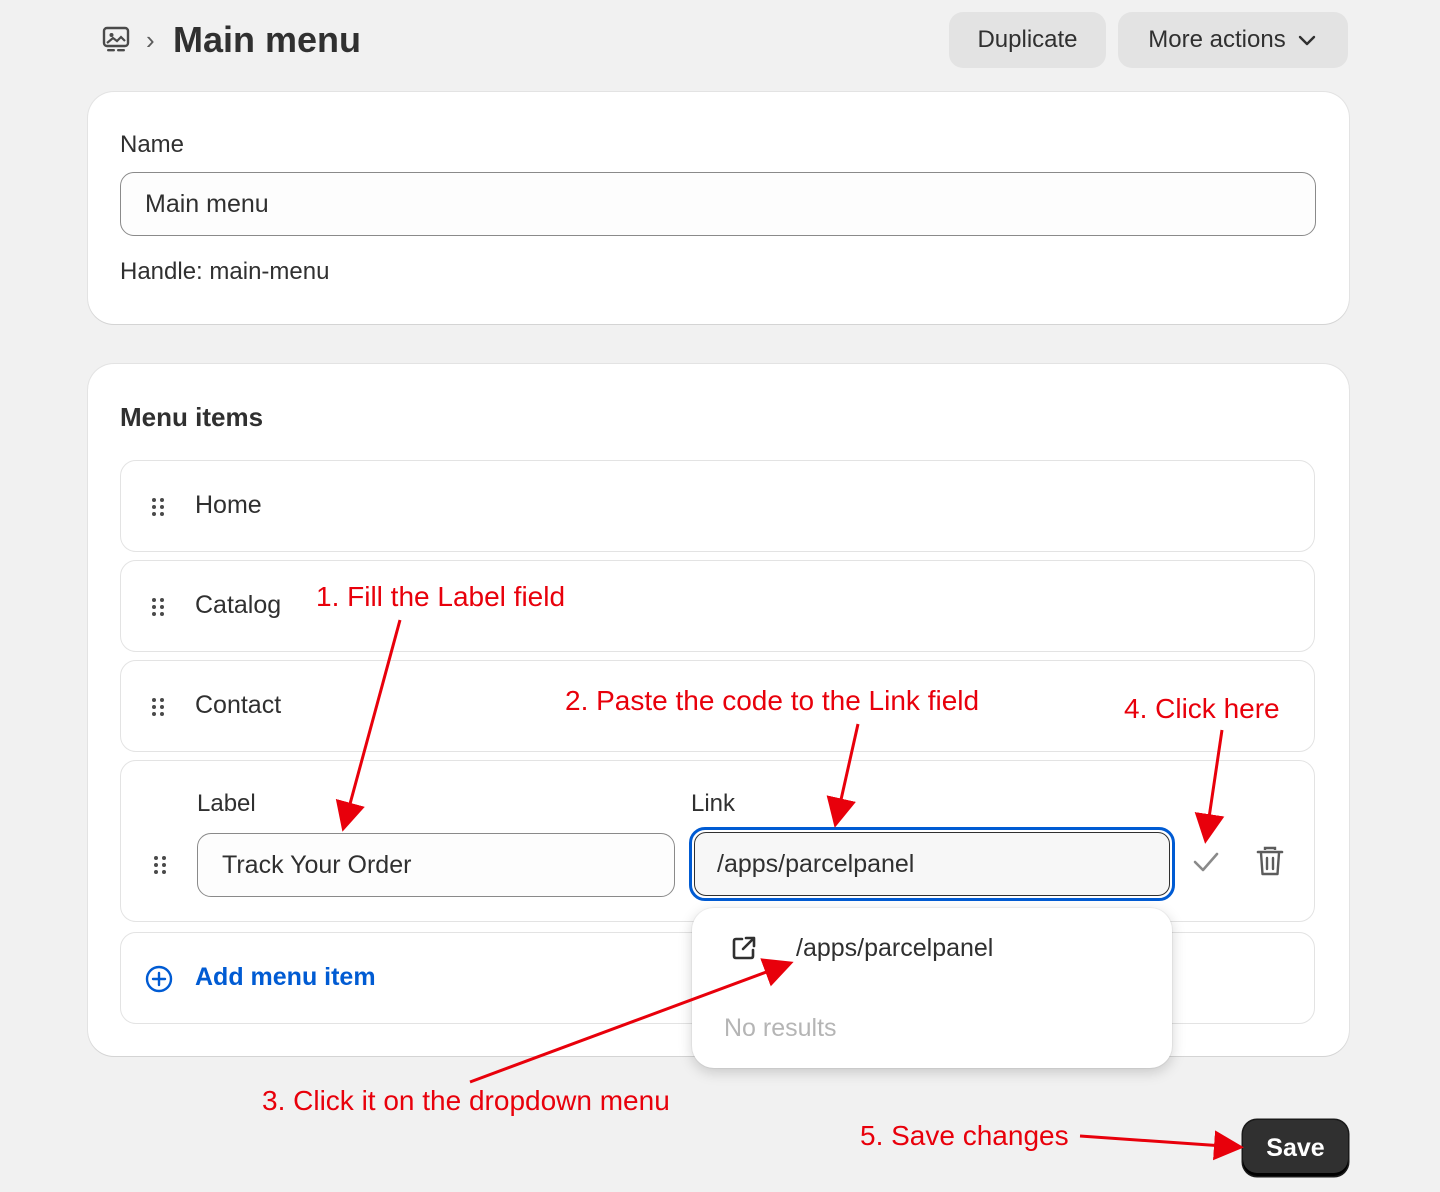  I want to click on annotation-step-3: 3. Click it on the dropdown menu, so click(466, 1100).